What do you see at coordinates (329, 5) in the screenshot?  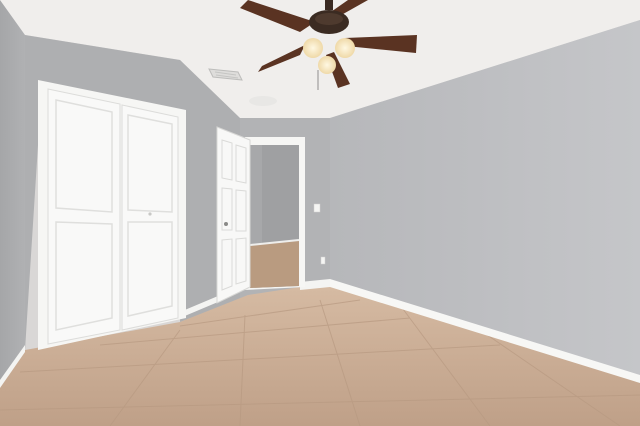 I see `fan-downrod` at bounding box center [329, 5].